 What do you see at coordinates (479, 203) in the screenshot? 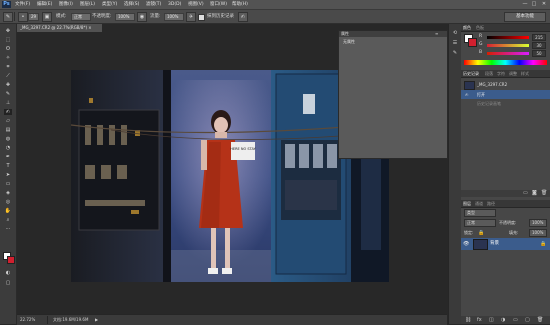
I see `tab-channels: 通道` at bounding box center [479, 203].